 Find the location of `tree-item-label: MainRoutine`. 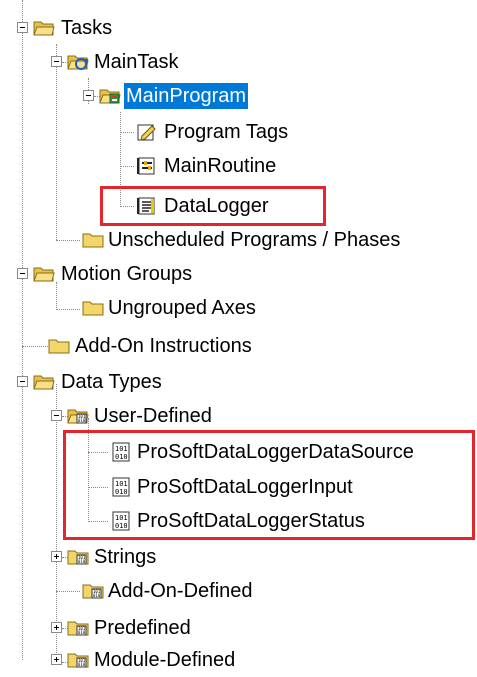

tree-item-label: MainRoutine is located at coordinates (220, 166).